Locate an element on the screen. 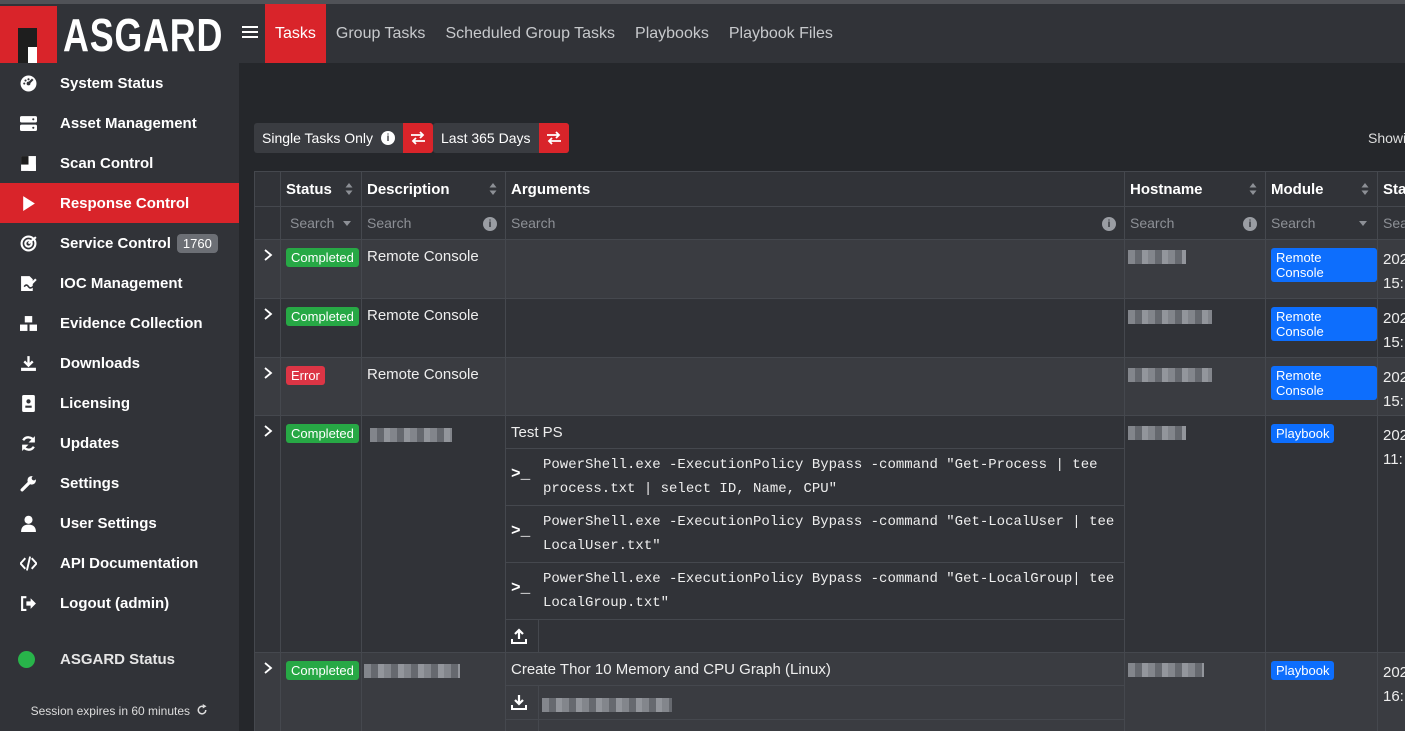 This screenshot has height=731, width=1405. tab-group-tasks: Group Tasks is located at coordinates (381, 33).